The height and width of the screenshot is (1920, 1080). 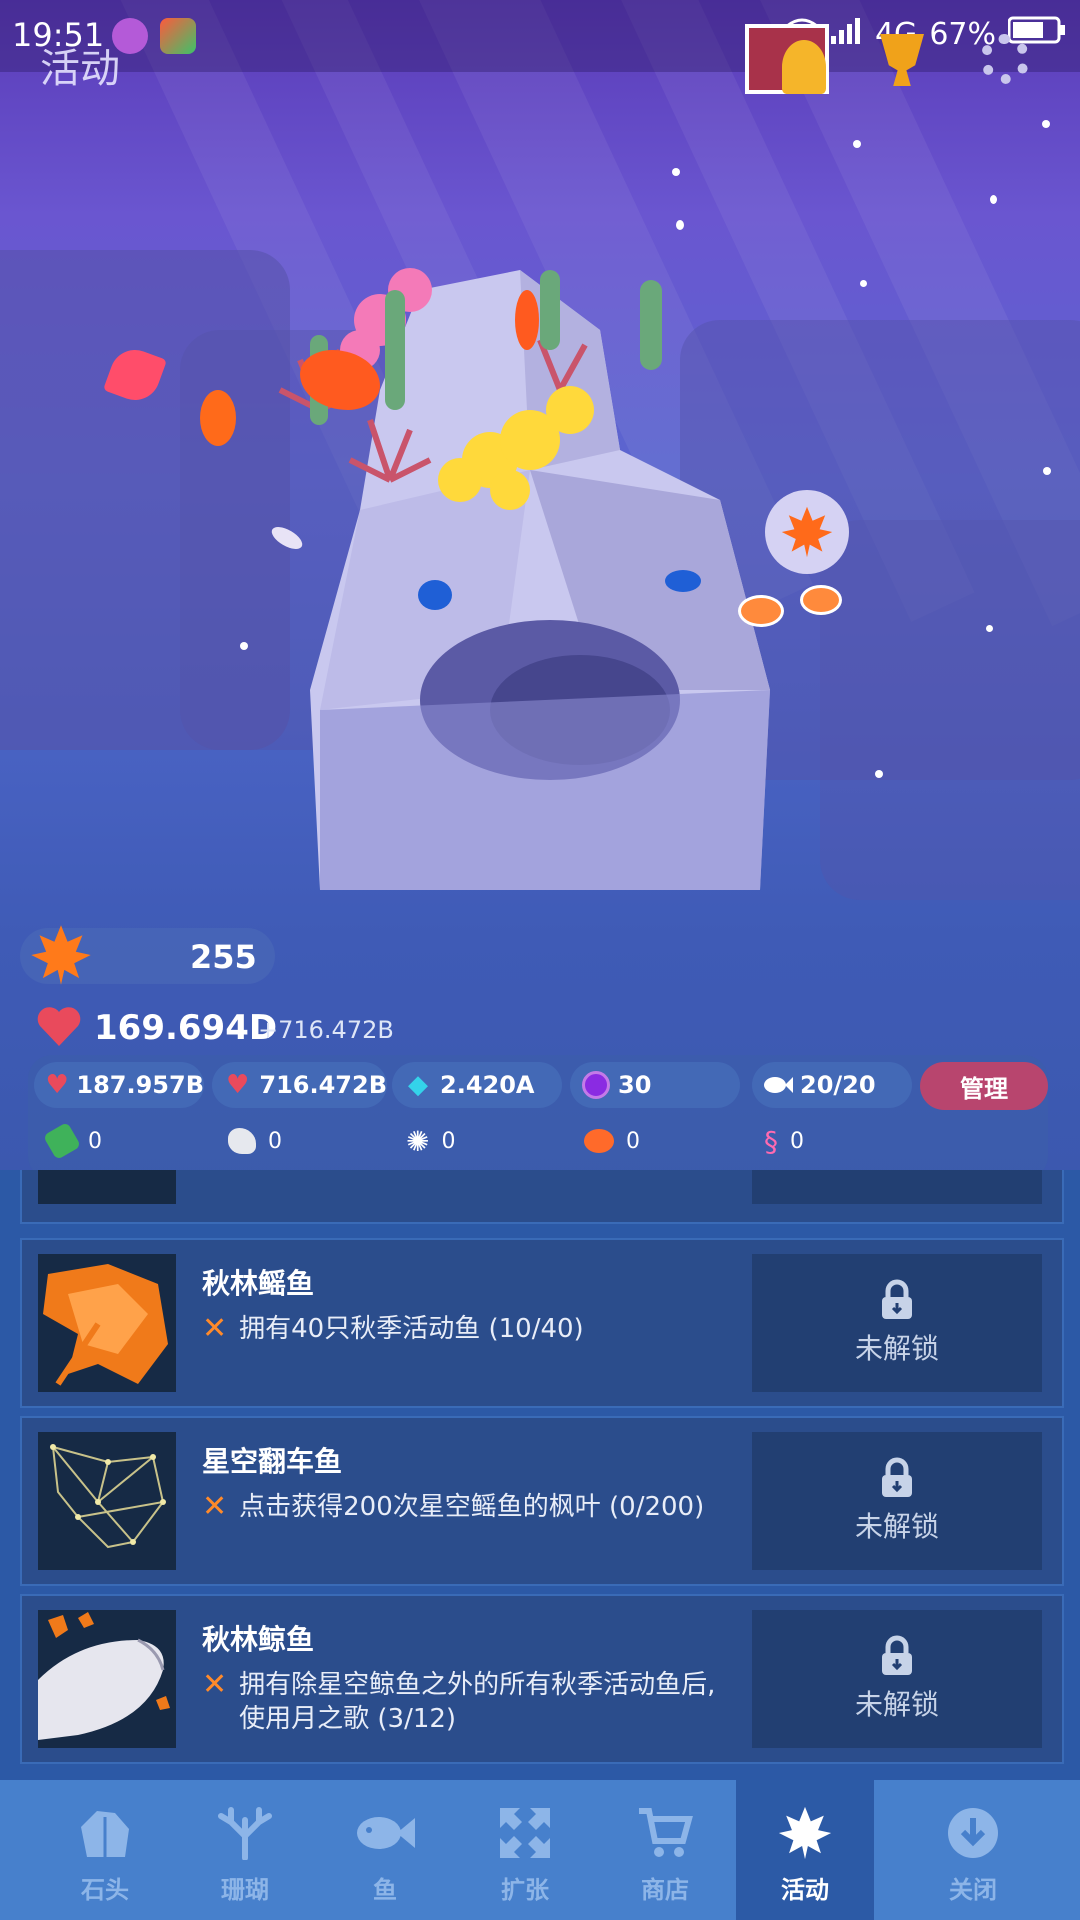 What do you see at coordinates (665, 1833) in the screenshot?
I see `cart-icon` at bounding box center [665, 1833].